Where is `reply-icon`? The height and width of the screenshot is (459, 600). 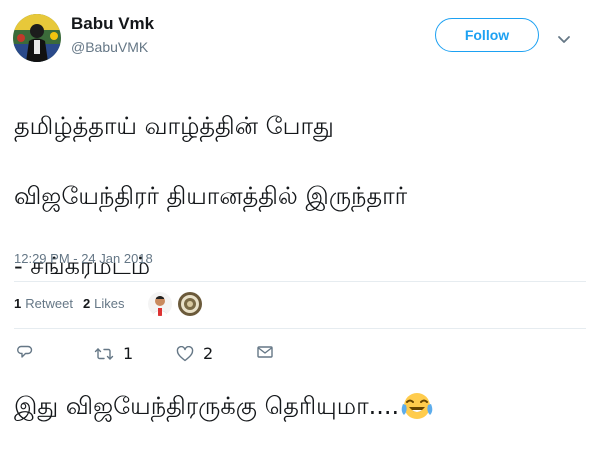 reply-icon is located at coordinates (25, 351).